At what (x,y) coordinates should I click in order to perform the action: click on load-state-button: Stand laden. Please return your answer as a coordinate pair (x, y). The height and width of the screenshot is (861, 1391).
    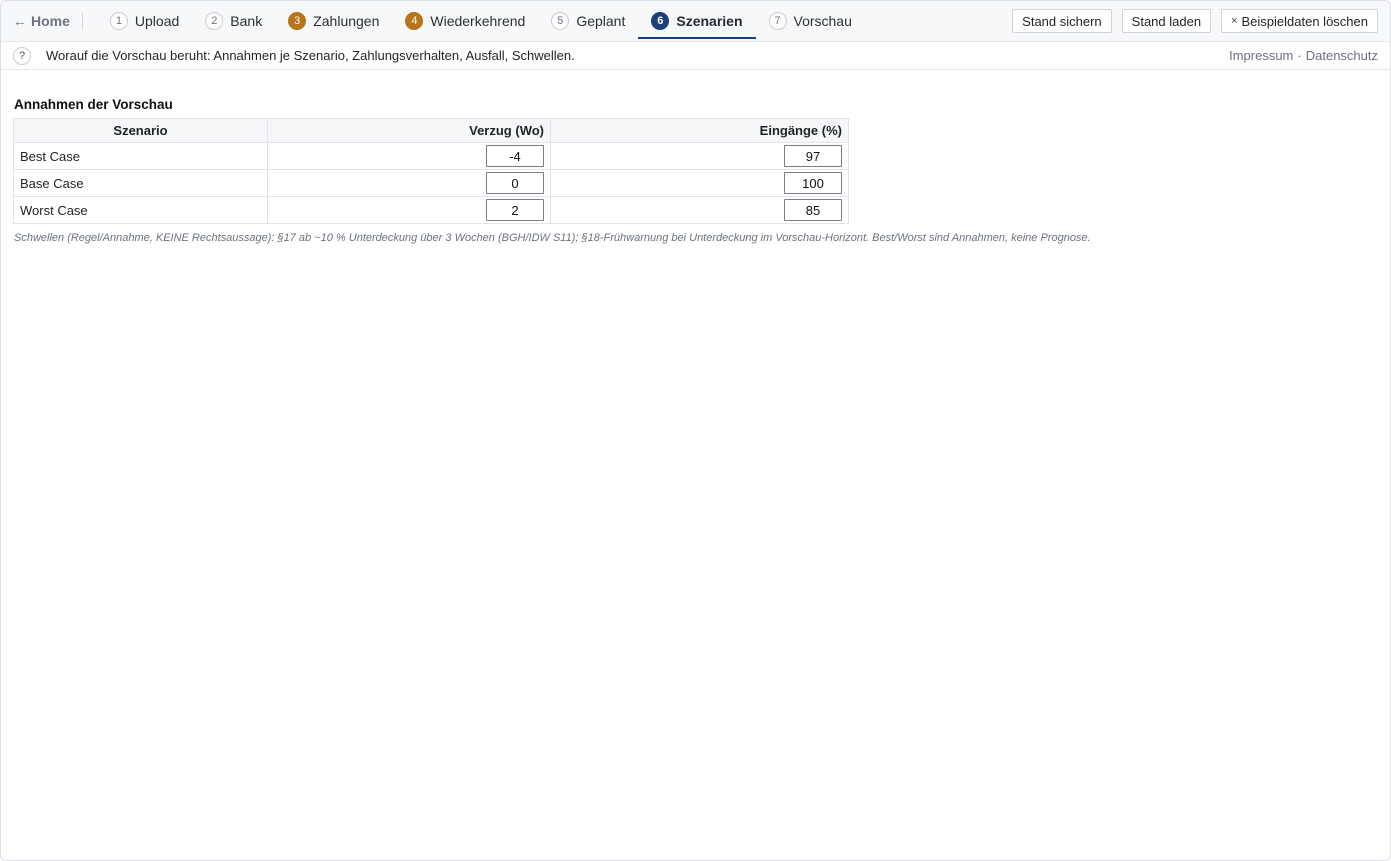
    Looking at the image, I should click on (1166, 21).